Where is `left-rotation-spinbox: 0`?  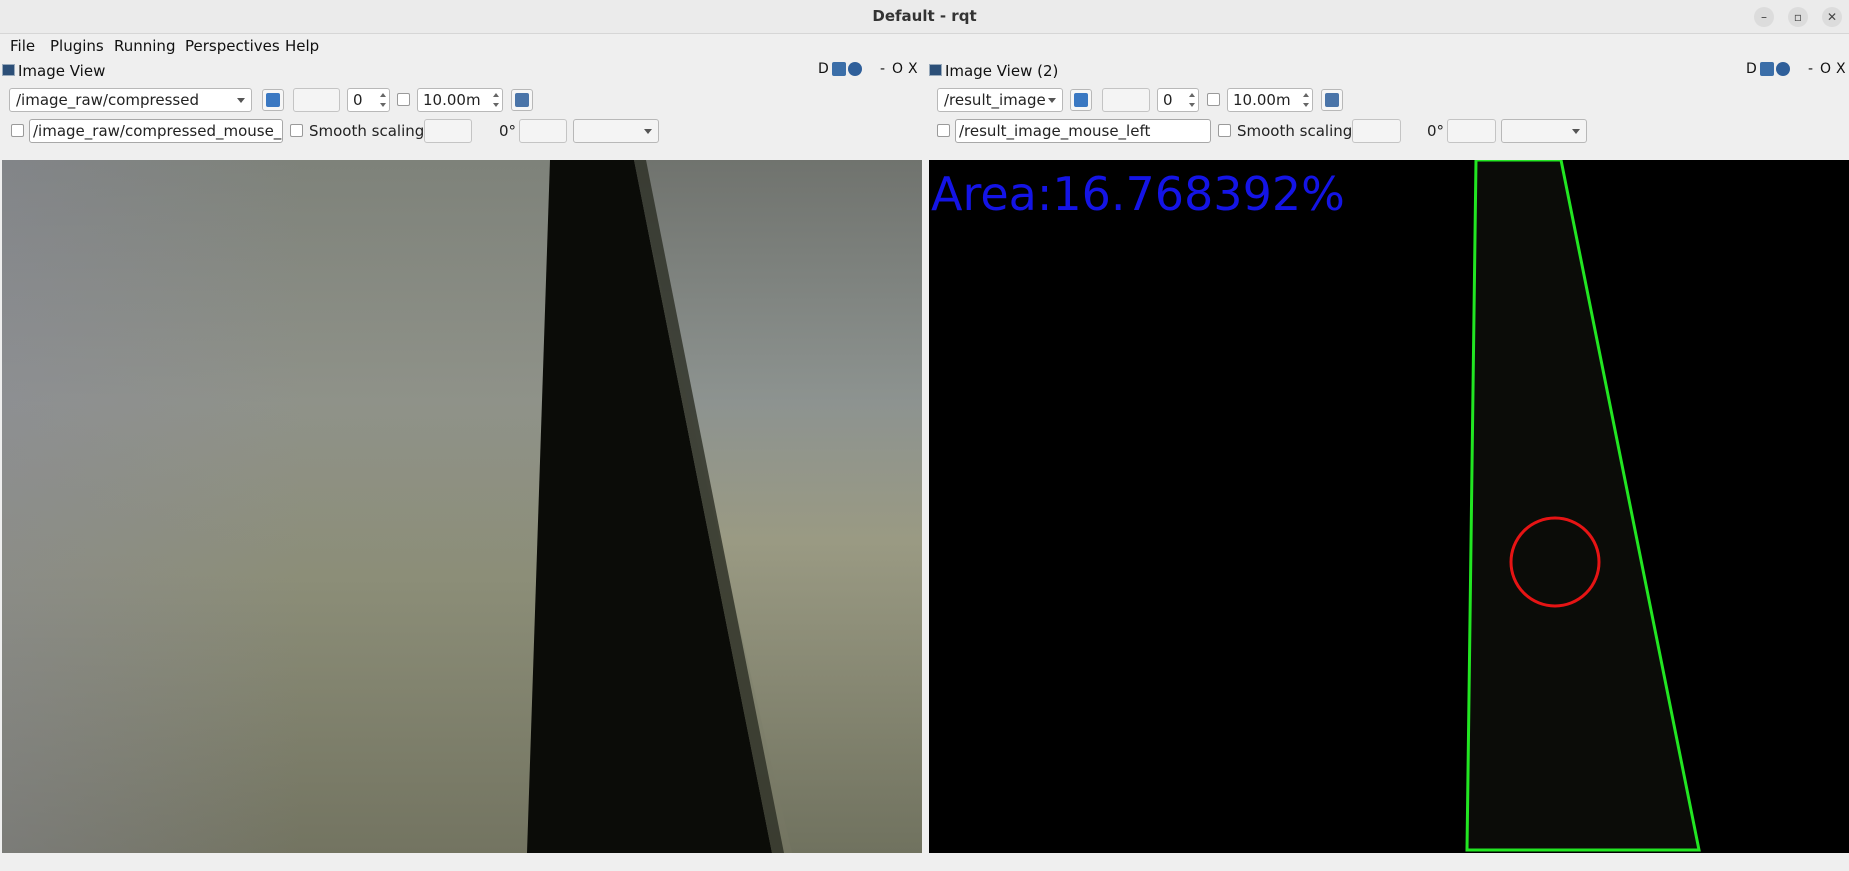 left-rotation-spinbox: 0 is located at coordinates (368, 100).